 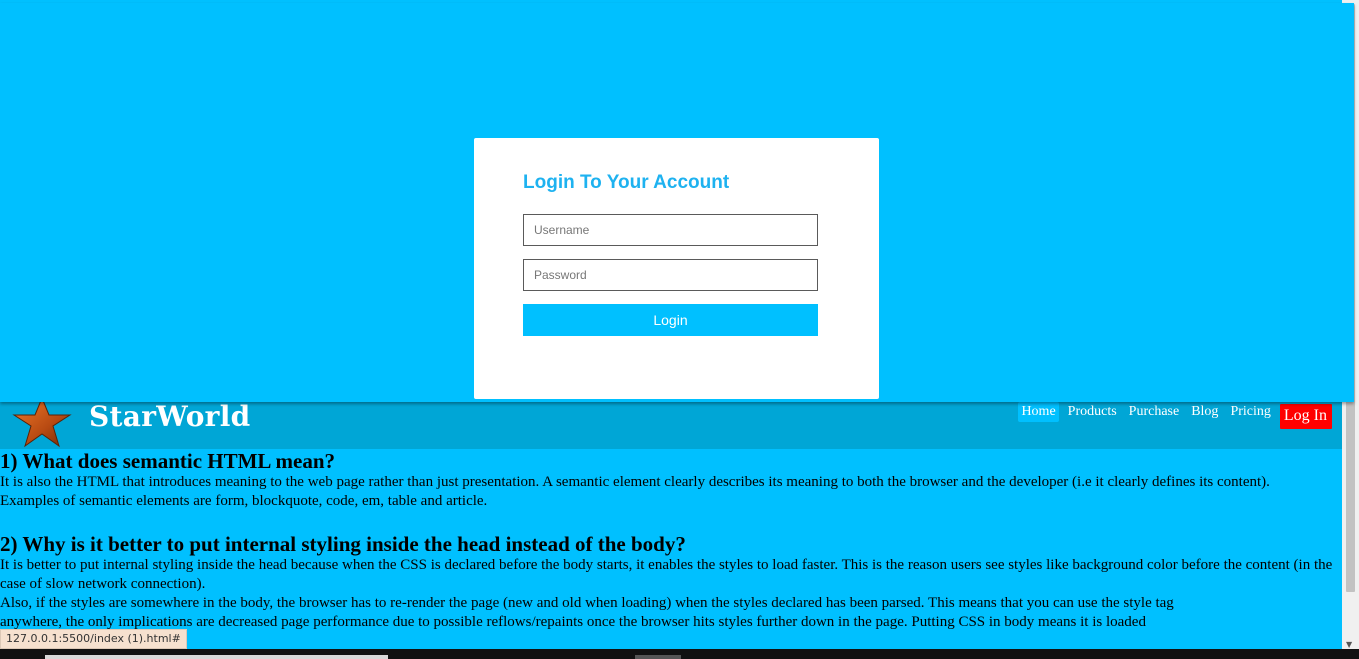 I want to click on nav-products: Products, so click(x=1092, y=412).